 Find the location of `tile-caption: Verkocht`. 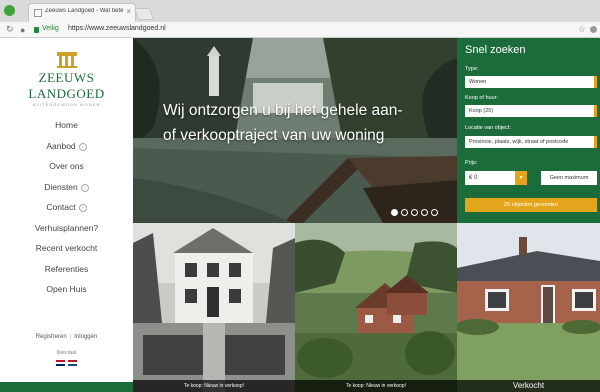

tile-caption: Verkocht is located at coordinates (528, 386).